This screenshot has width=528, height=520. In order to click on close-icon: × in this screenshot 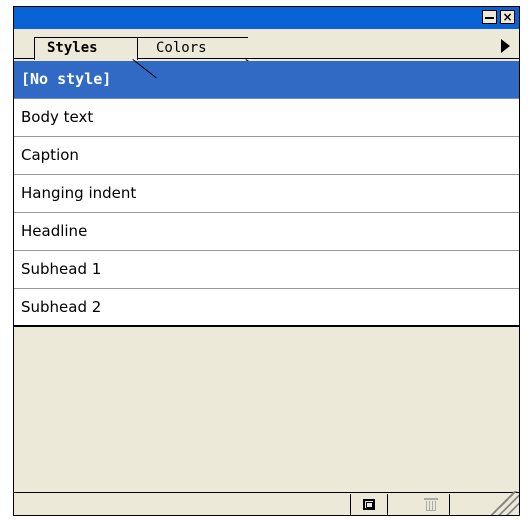, I will do `click(507, 17)`.